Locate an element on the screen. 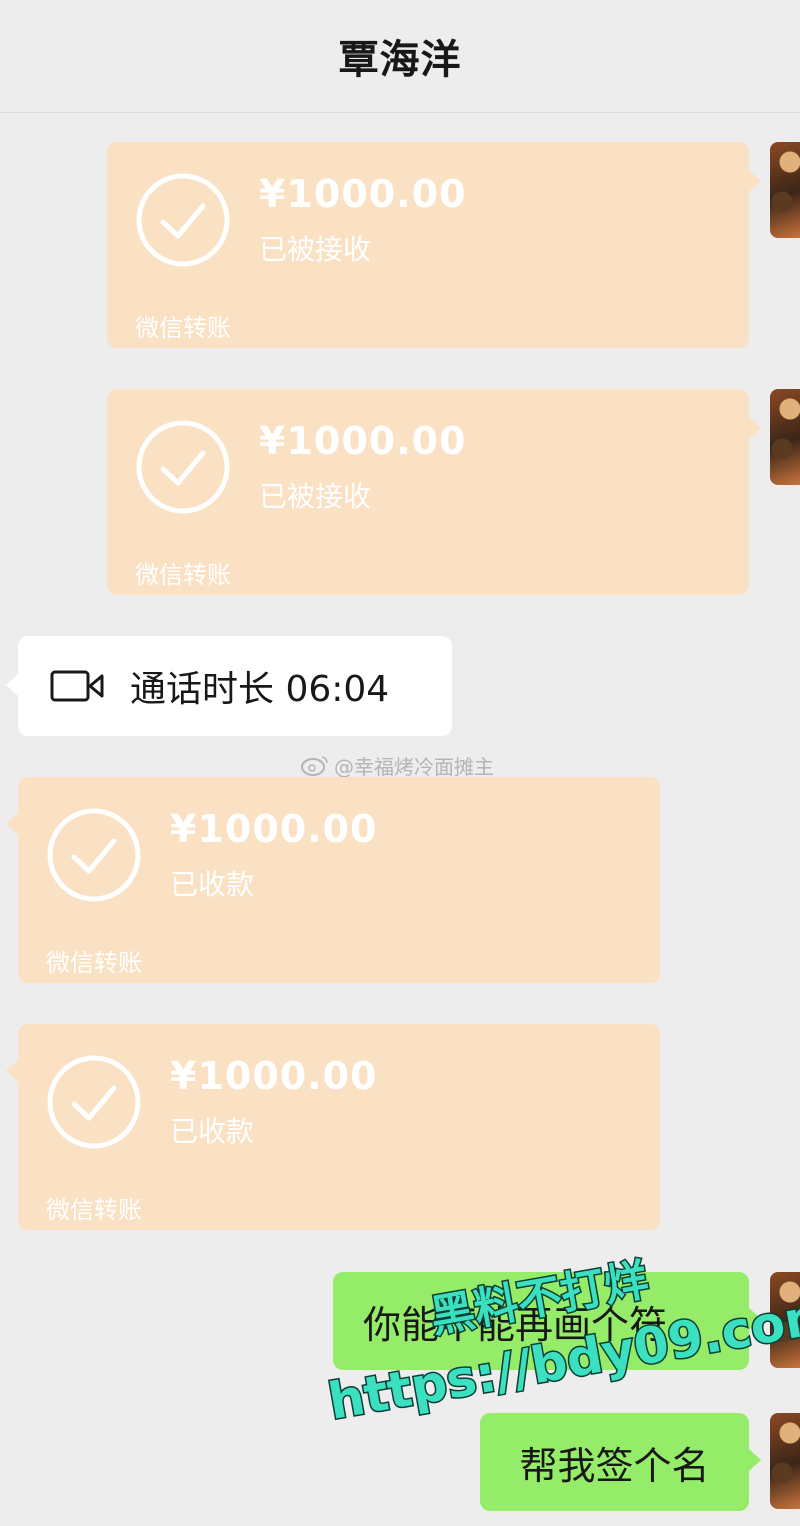 This screenshot has width=800, height=1526. call-duration: 通话时长 06:04 is located at coordinates (260, 689).